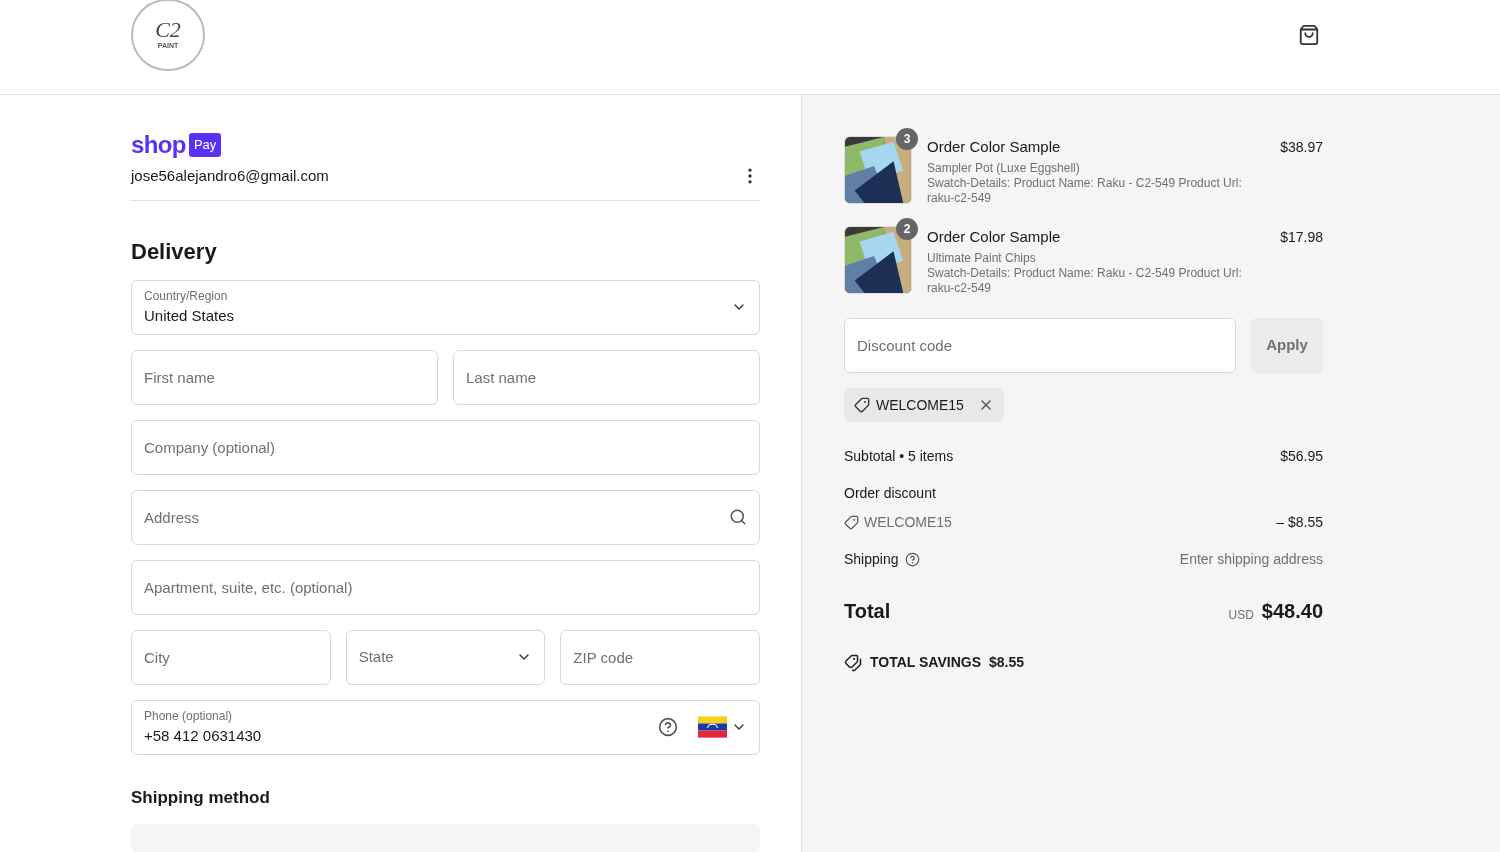 Image resolution: width=1500 pixels, height=852 pixels. Describe the element at coordinates (982, 258) in the screenshot. I see `product-variant: Ultimate Paint Chips` at that location.